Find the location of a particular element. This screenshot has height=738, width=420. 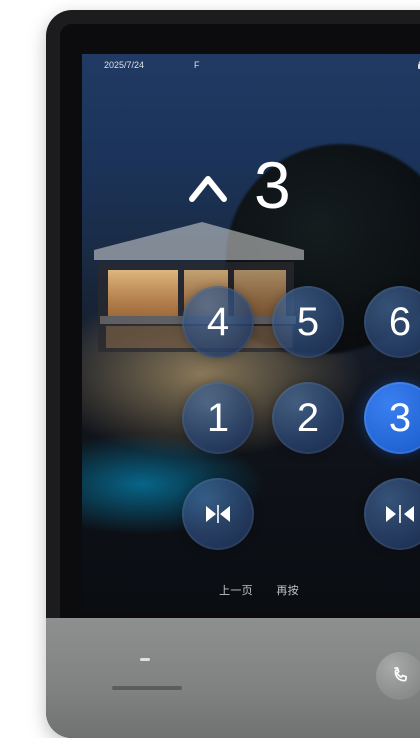

phone-icon is located at coordinates (400, 676).